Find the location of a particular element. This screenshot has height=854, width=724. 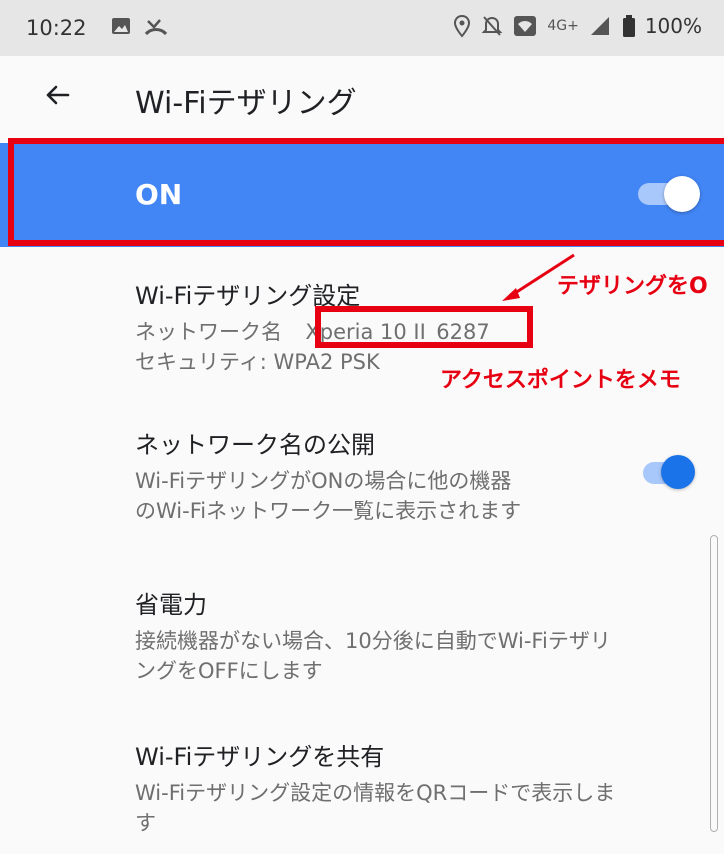

mute-icon is located at coordinates (492, 26).